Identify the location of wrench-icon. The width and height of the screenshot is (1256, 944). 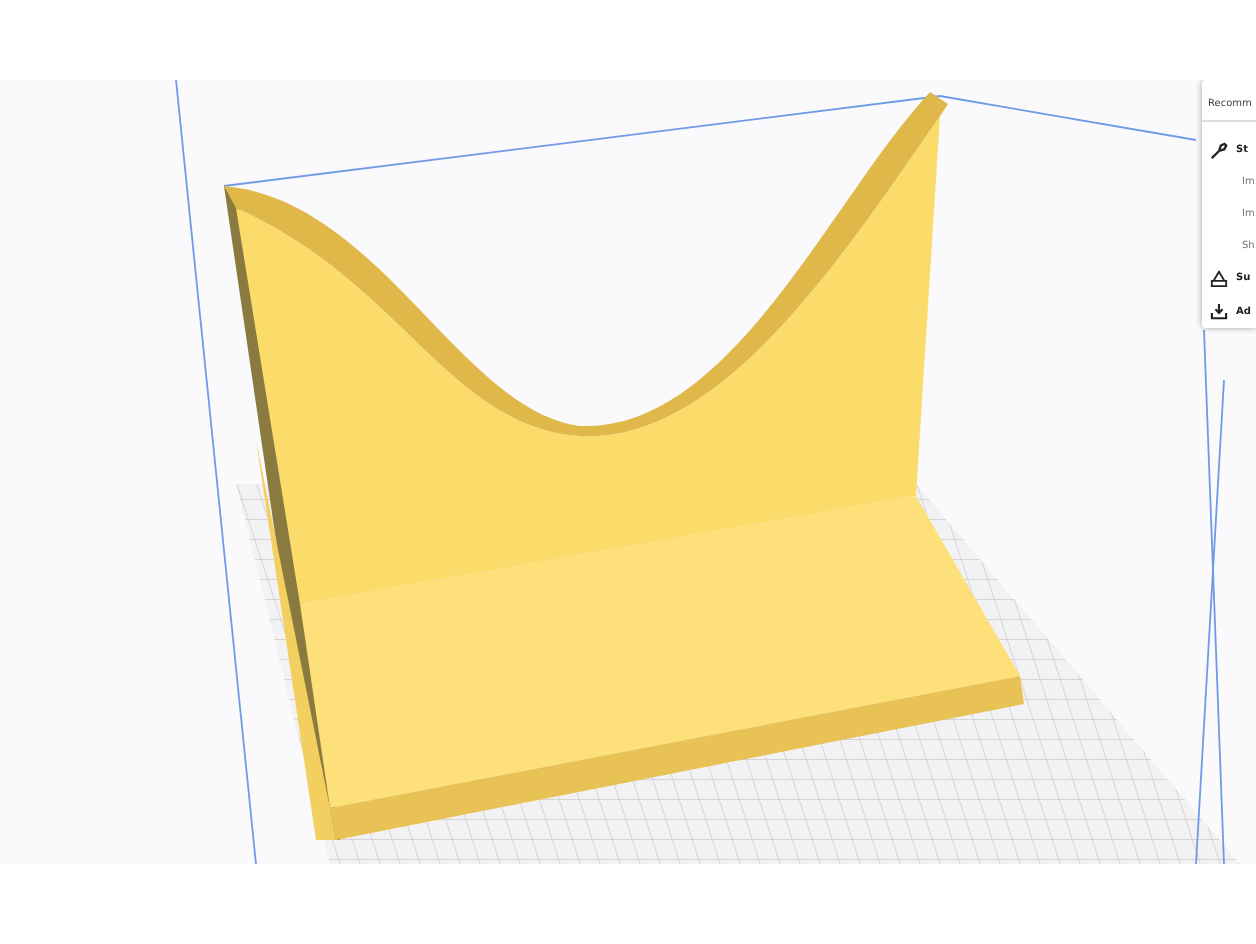
(1219, 150).